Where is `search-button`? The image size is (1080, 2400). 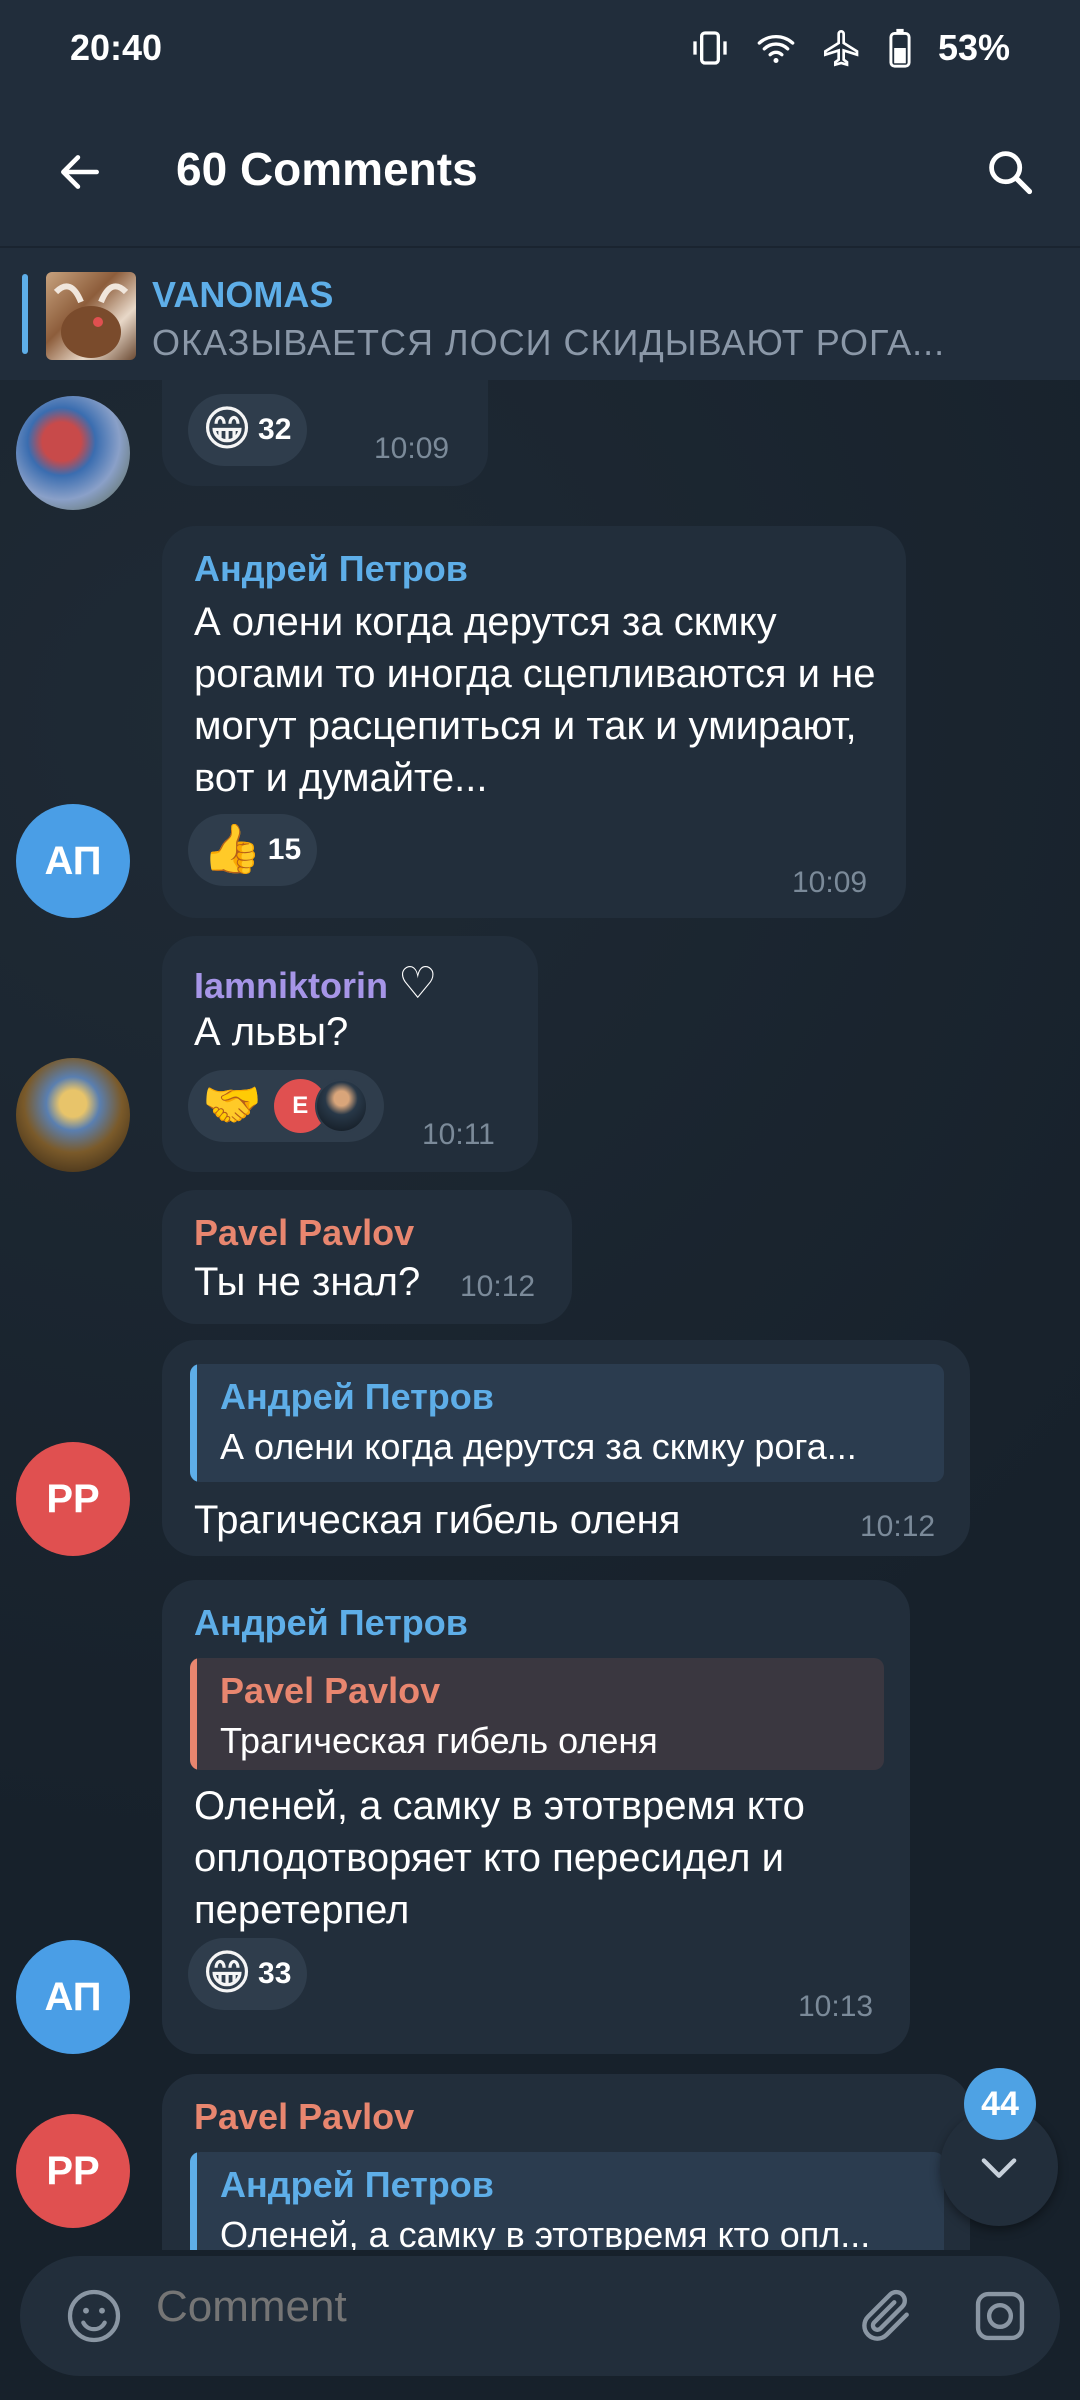
search-button is located at coordinates (1010, 172).